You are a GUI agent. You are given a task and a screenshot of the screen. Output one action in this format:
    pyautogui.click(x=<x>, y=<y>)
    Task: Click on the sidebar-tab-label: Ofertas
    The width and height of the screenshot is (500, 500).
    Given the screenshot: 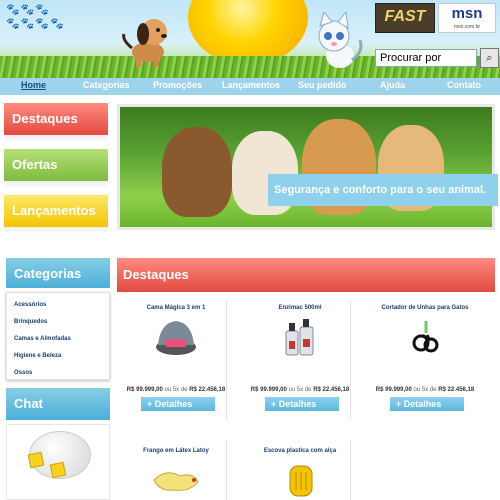 What is the action you would take?
    pyautogui.click(x=35, y=164)
    